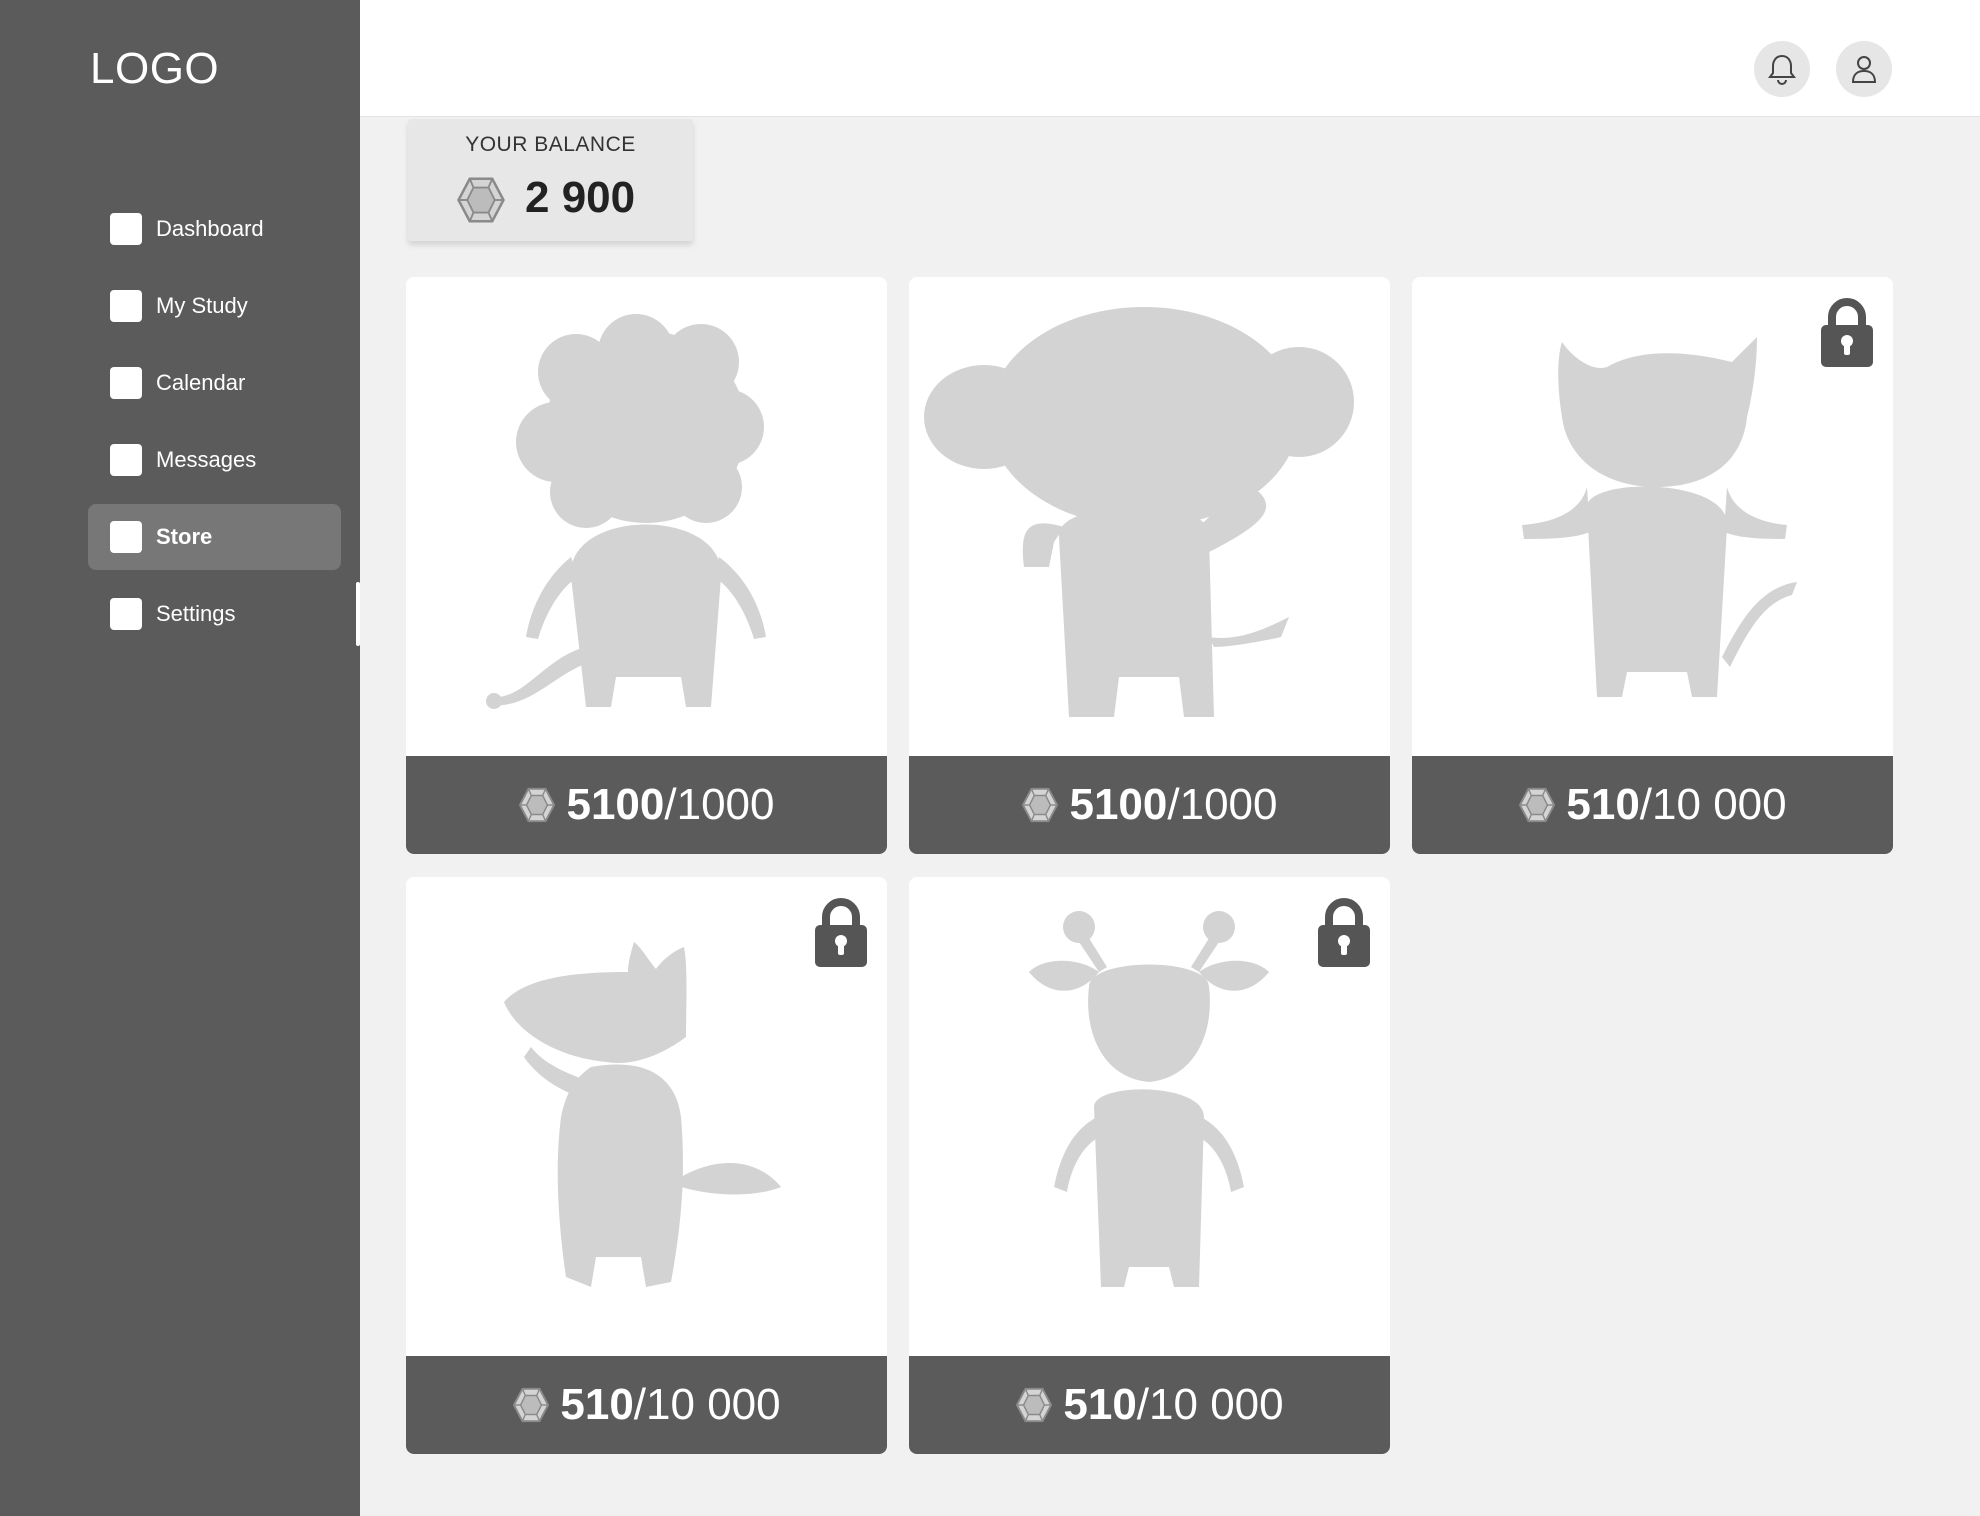 This screenshot has width=1980, height=1516. What do you see at coordinates (214, 537) in the screenshot?
I see `sidebar-item-store: Store` at bounding box center [214, 537].